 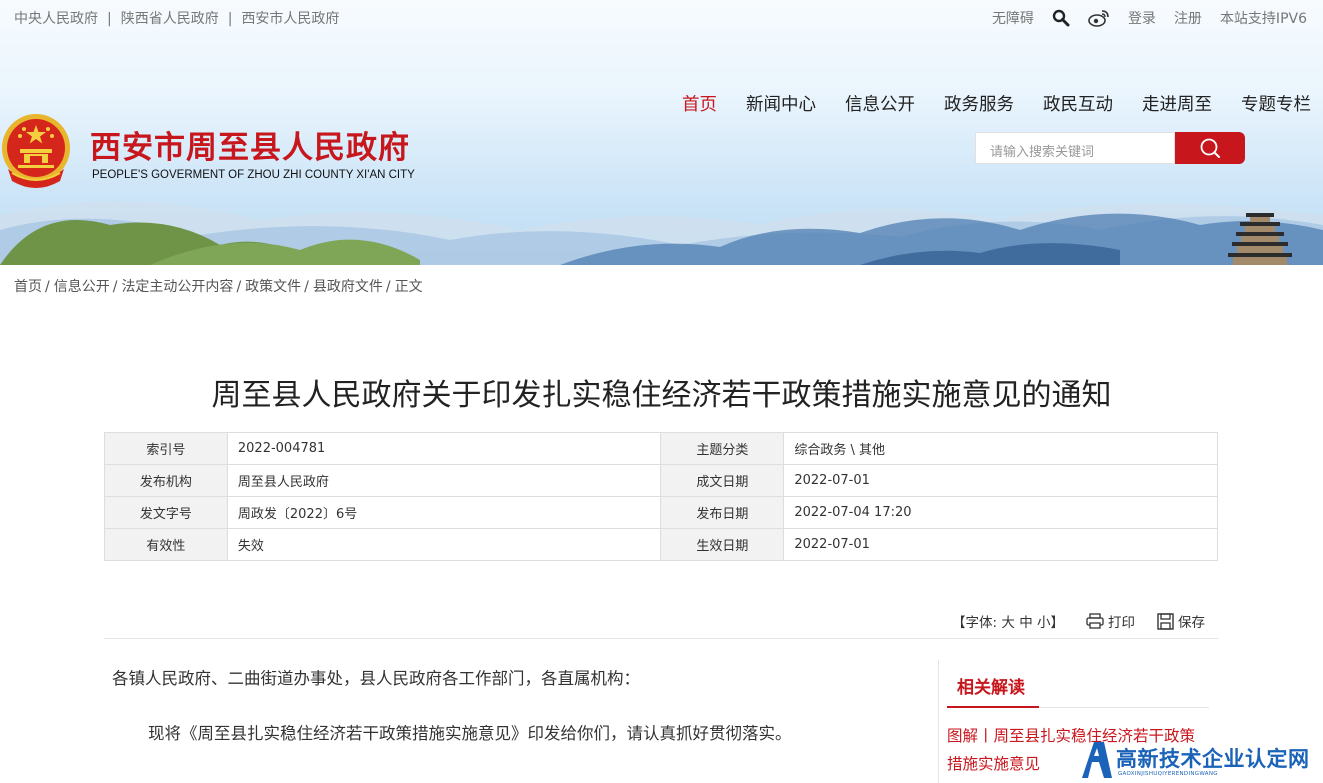 I want to click on print-label: 打印, so click(x=1121, y=623).